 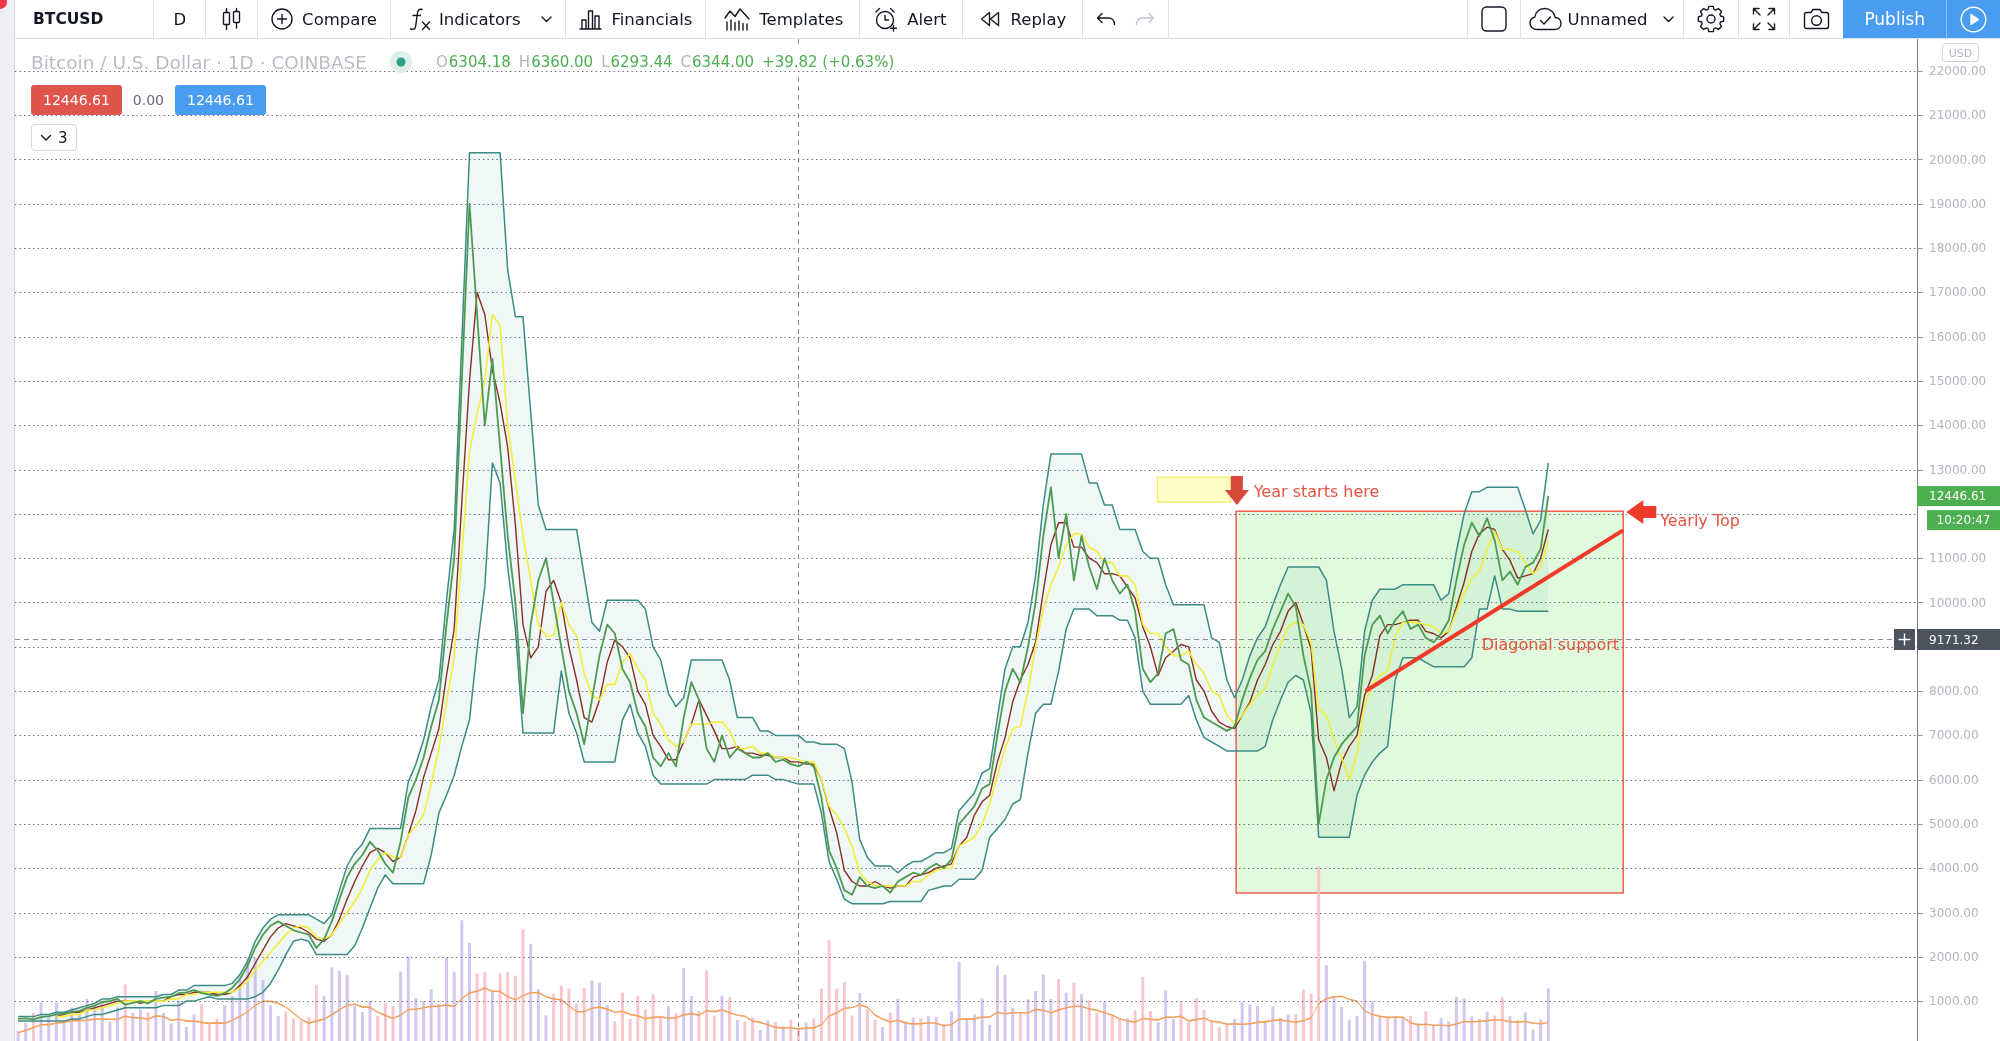 What do you see at coordinates (54, 137) in the screenshot?
I see `collapse-button: 3` at bounding box center [54, 137].